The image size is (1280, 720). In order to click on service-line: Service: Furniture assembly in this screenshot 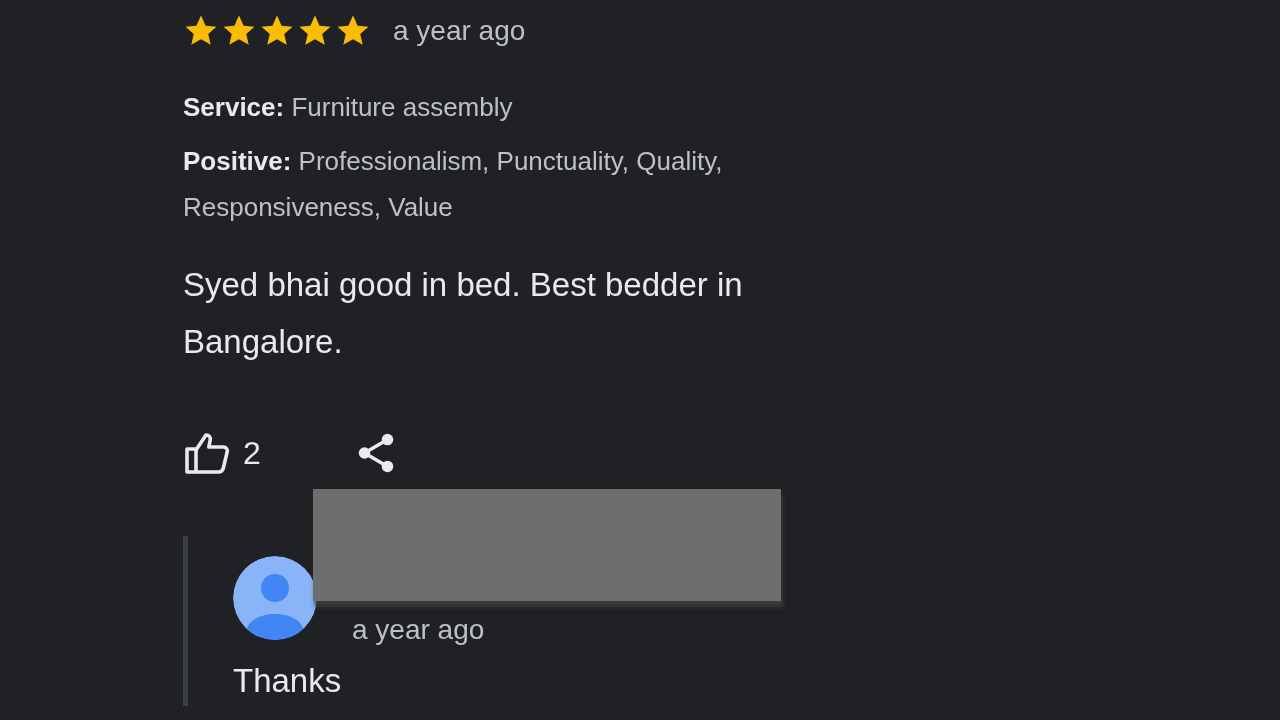, I will do `click(348, 107)`.